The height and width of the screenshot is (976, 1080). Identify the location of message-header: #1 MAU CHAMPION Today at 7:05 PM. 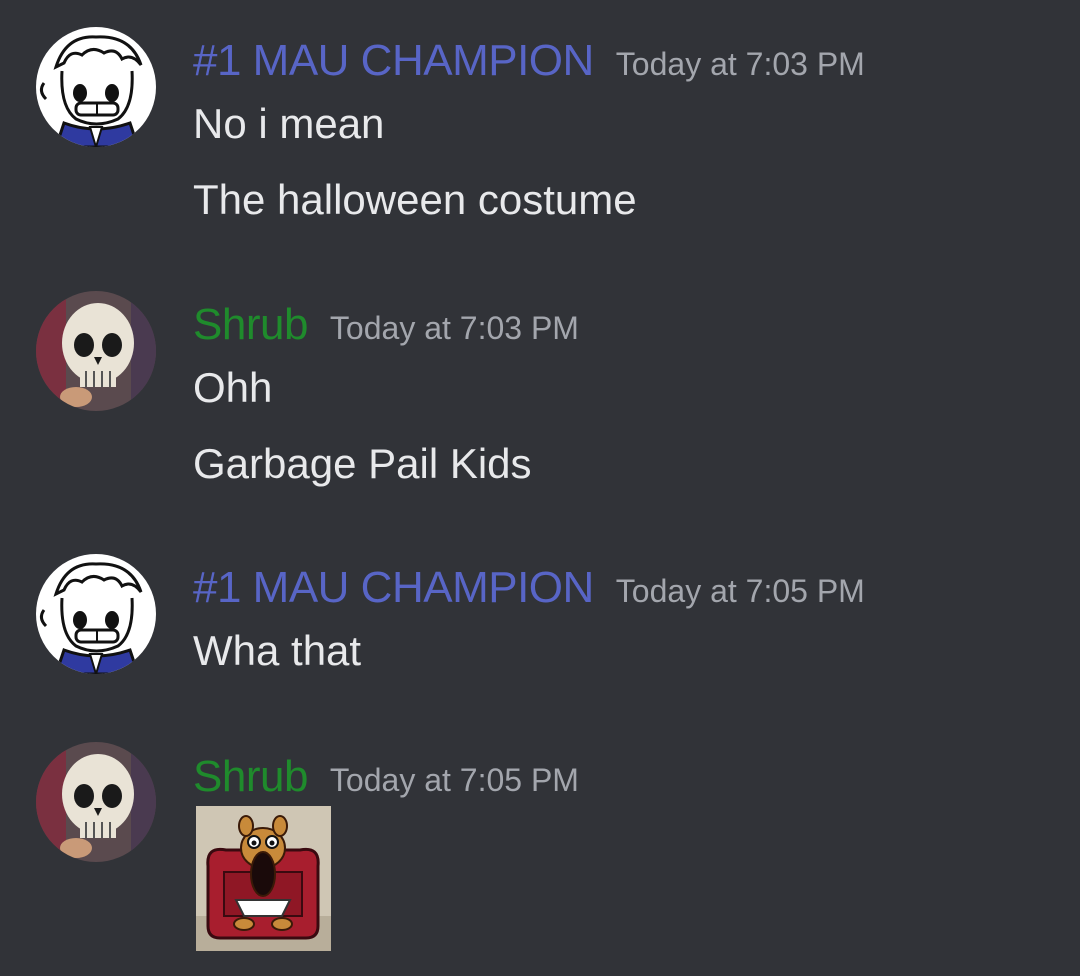
(529, 588).